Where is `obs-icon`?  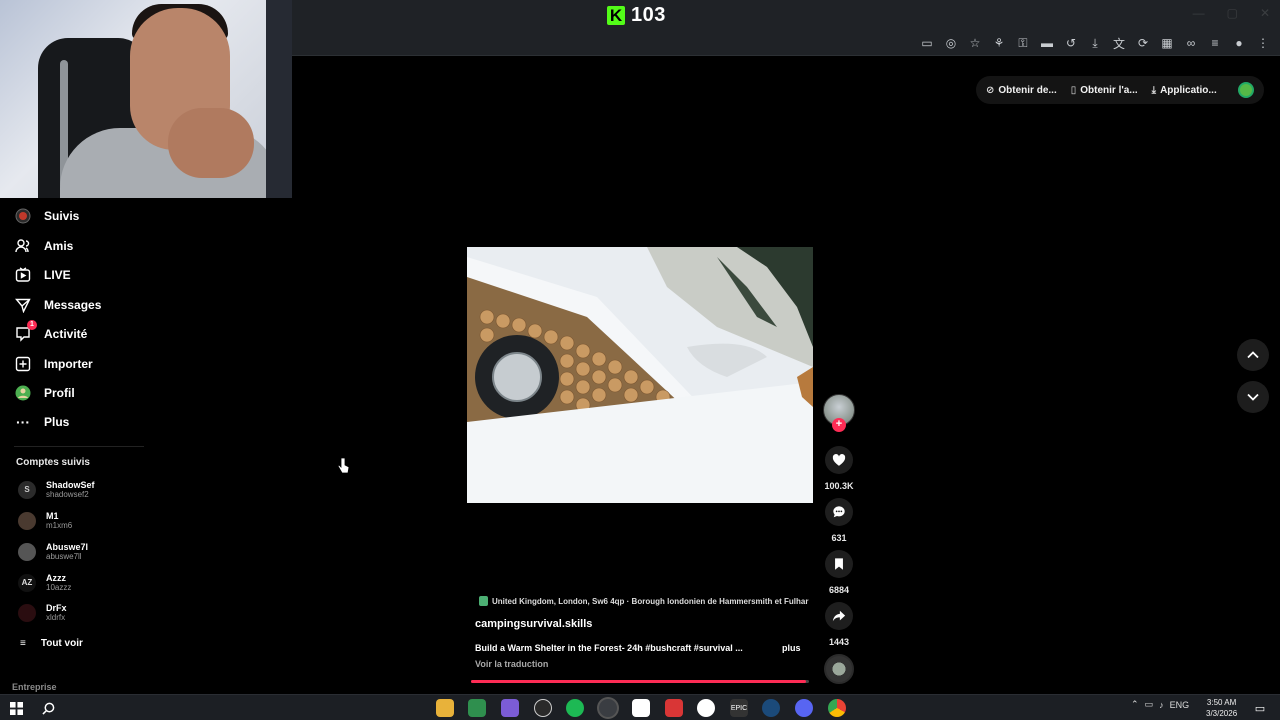 obs-icon is located at coordinates (543, 708).